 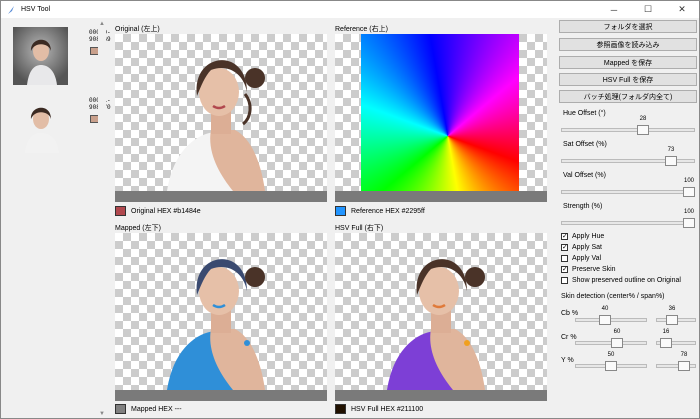 I want to click on thumbnail-scrollbar: ▲ ▼, so click(x=102, y=219).